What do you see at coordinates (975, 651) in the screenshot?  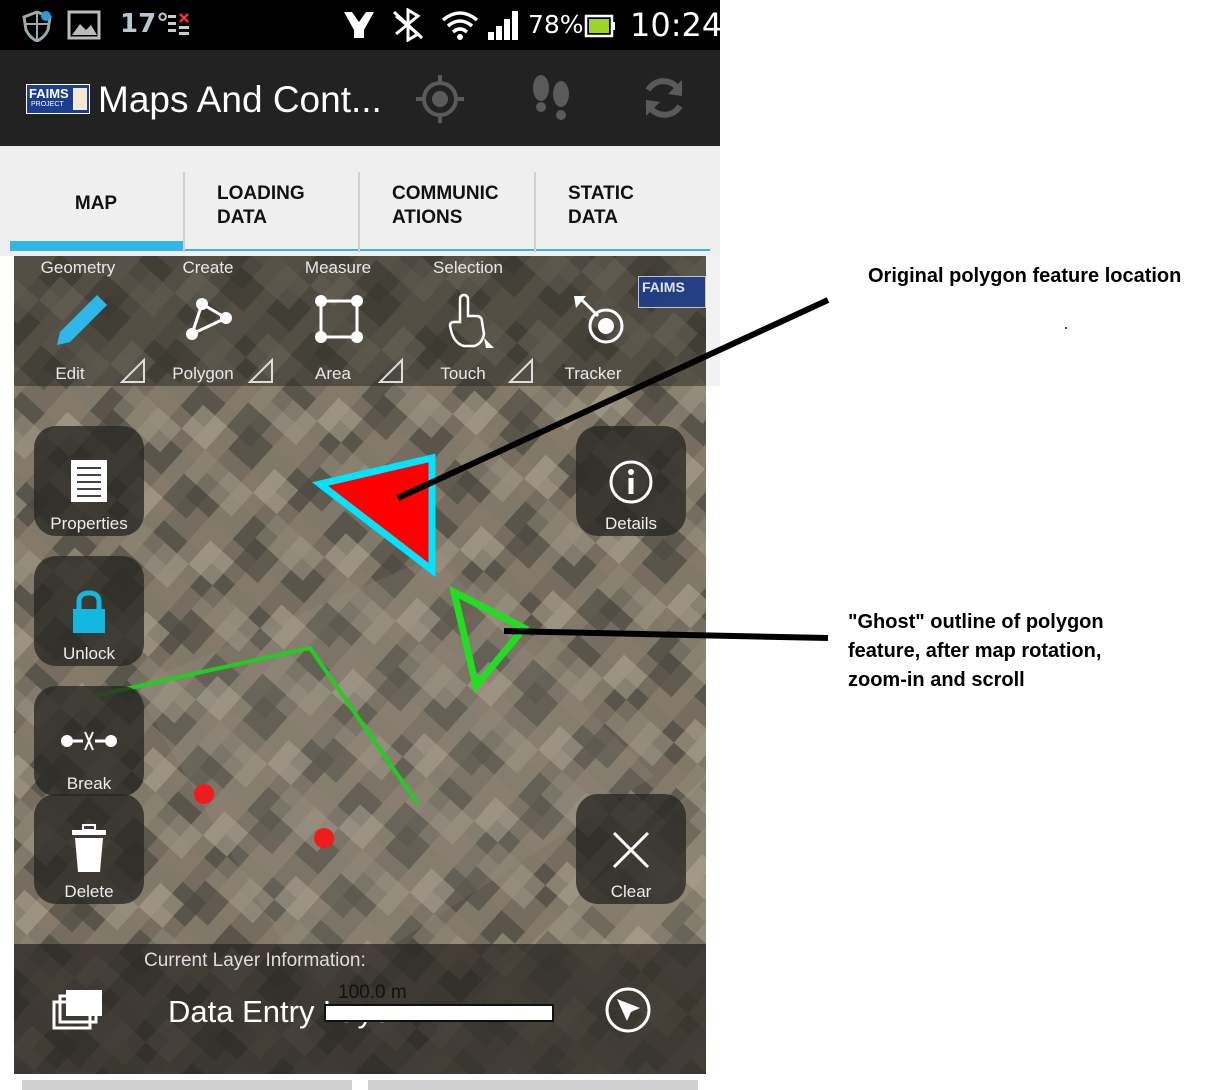 I see `annotation-ghost-line2: feature, after map rotation,` at bounding box center [975, 651].